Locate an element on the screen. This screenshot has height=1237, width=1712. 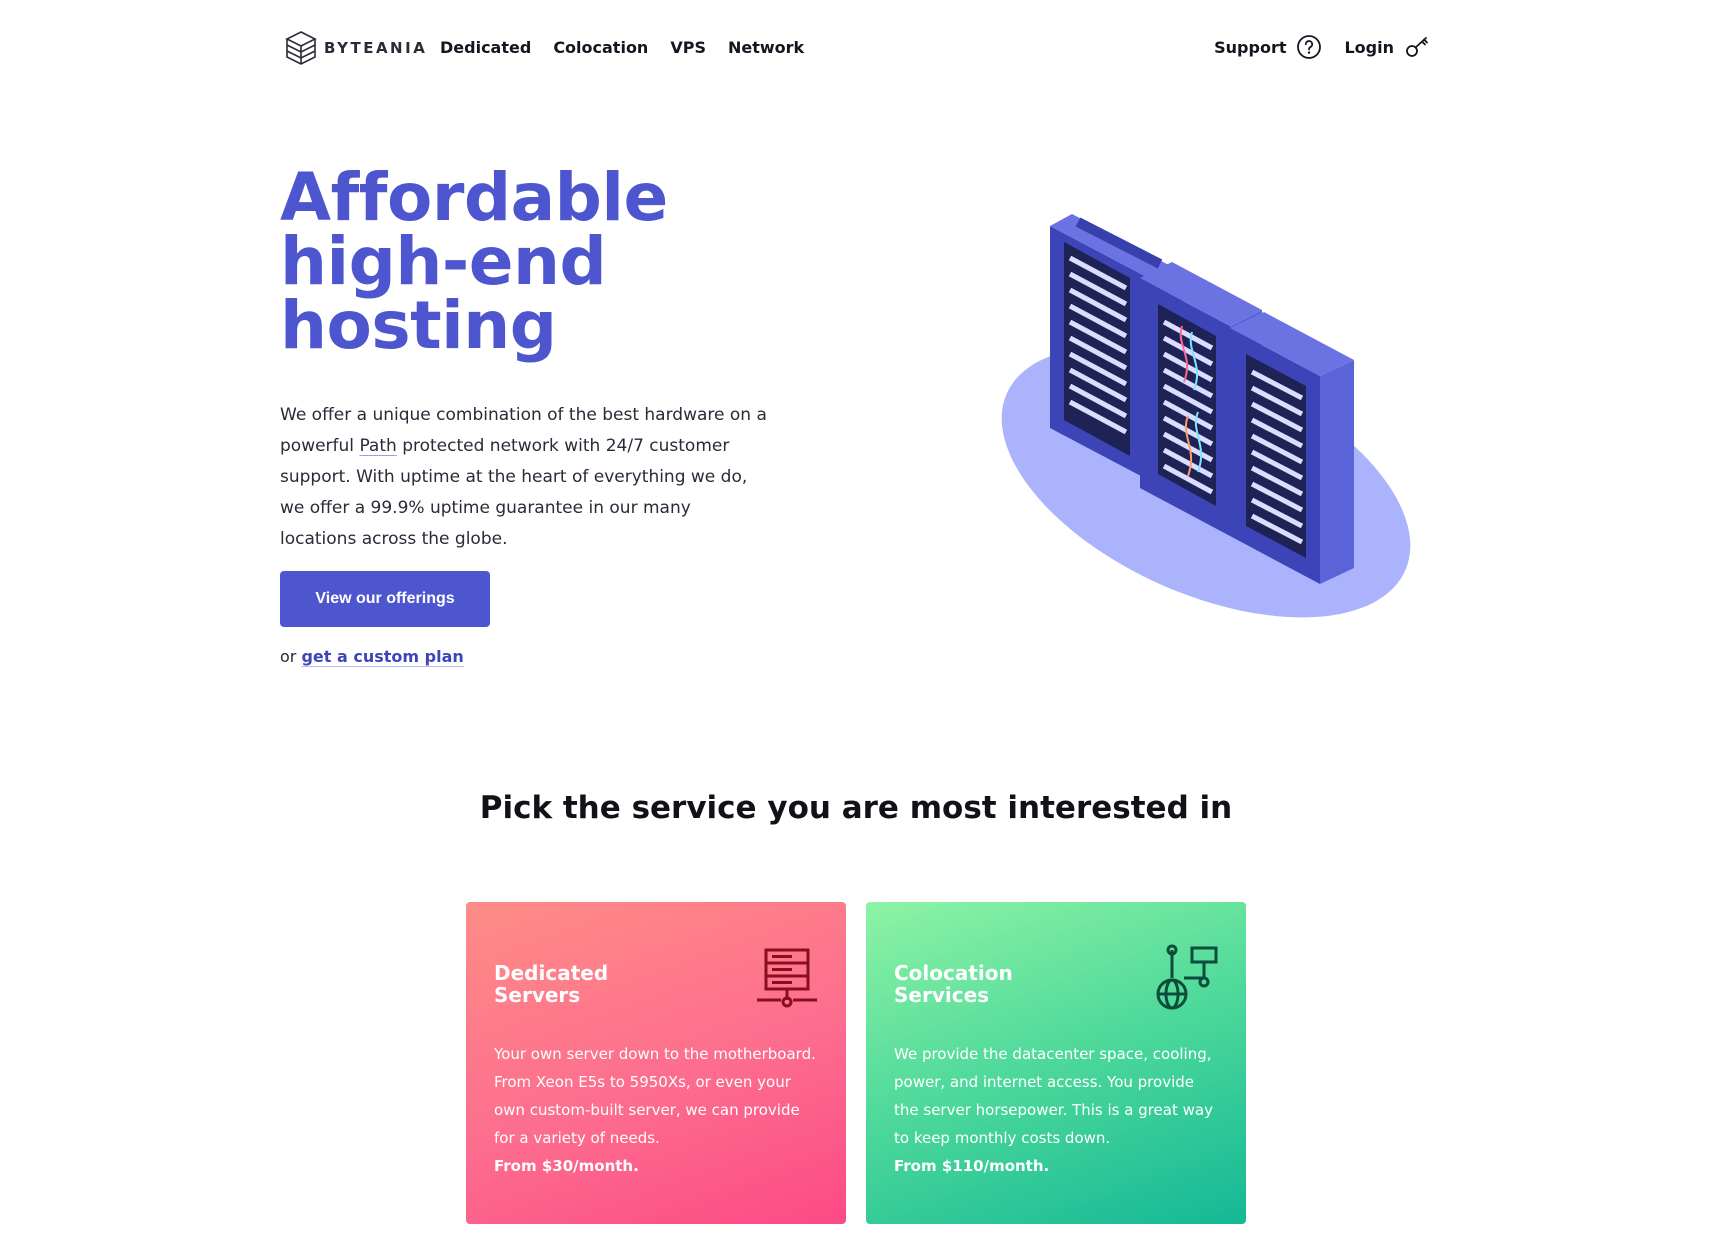
nav-links: Dedicated Colocation VPS Network is located at coordinates (622, 47).